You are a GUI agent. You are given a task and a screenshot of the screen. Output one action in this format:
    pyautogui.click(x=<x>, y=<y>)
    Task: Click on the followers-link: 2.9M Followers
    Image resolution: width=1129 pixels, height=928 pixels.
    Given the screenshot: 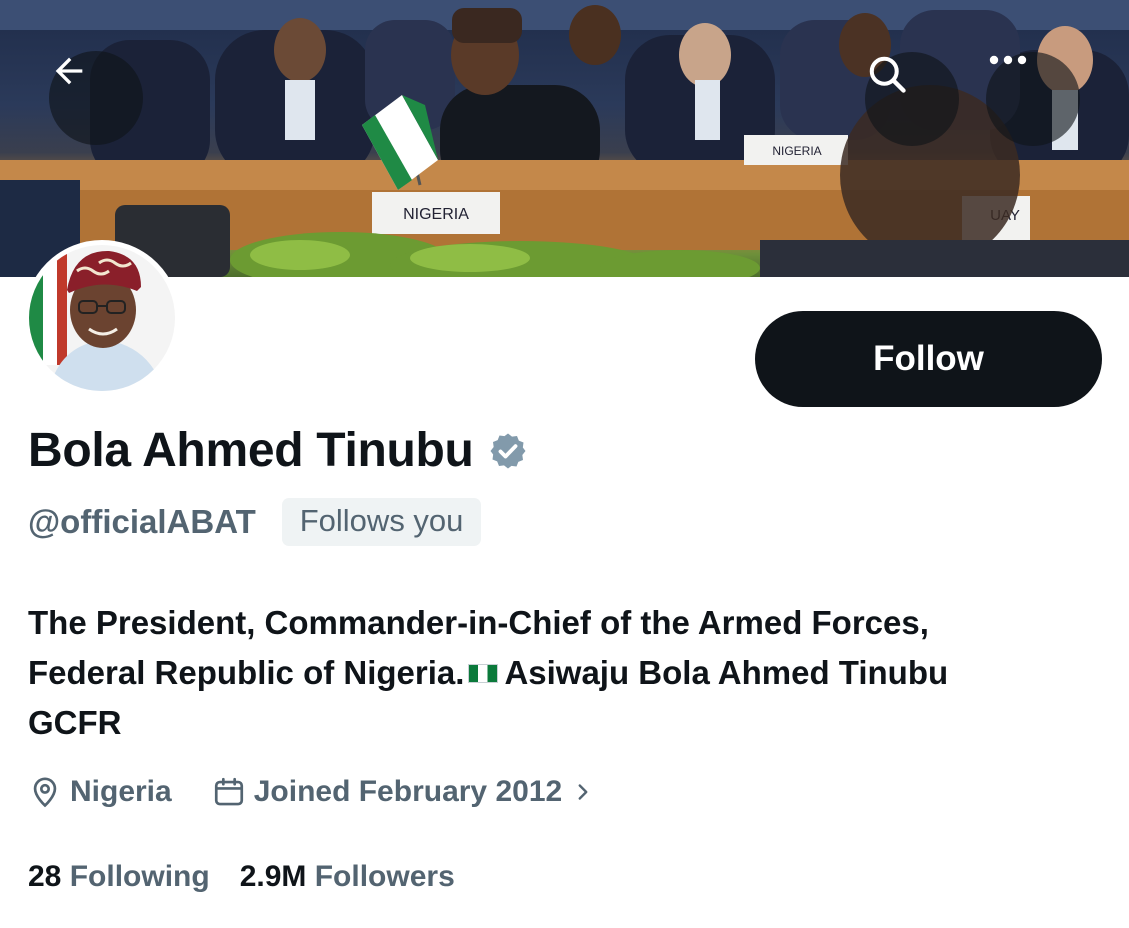 What is the action you would take?
    pyautogui.click(x=347, y=877)
    